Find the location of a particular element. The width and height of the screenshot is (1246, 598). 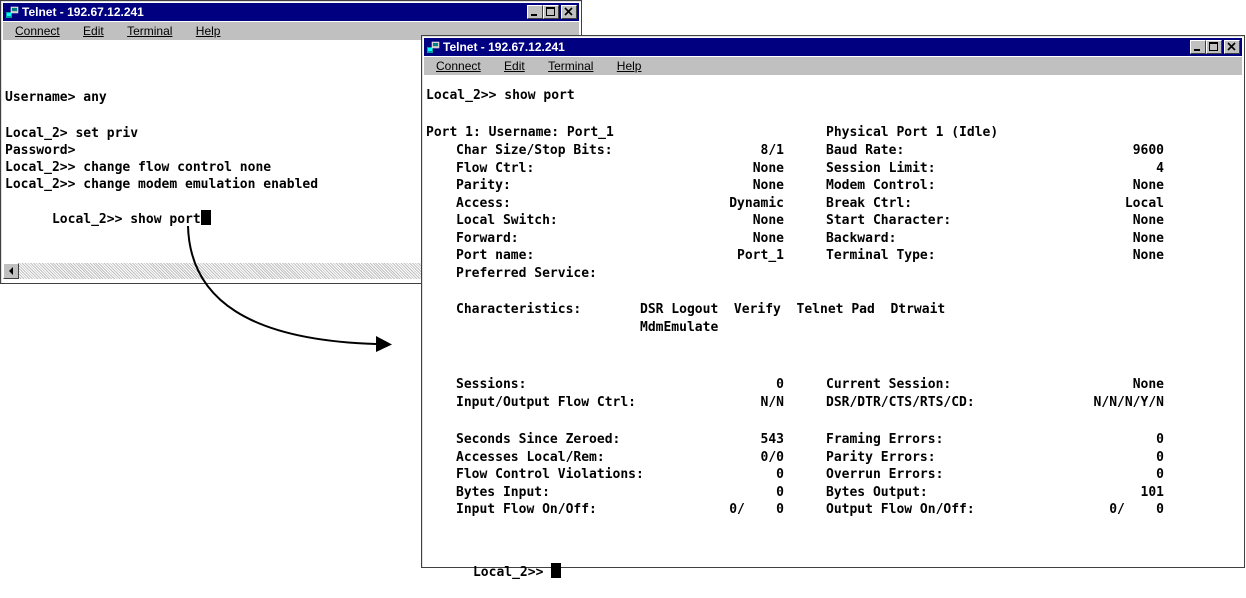

row-flow-violations-value: 0 is located at coordinates (780, 474).